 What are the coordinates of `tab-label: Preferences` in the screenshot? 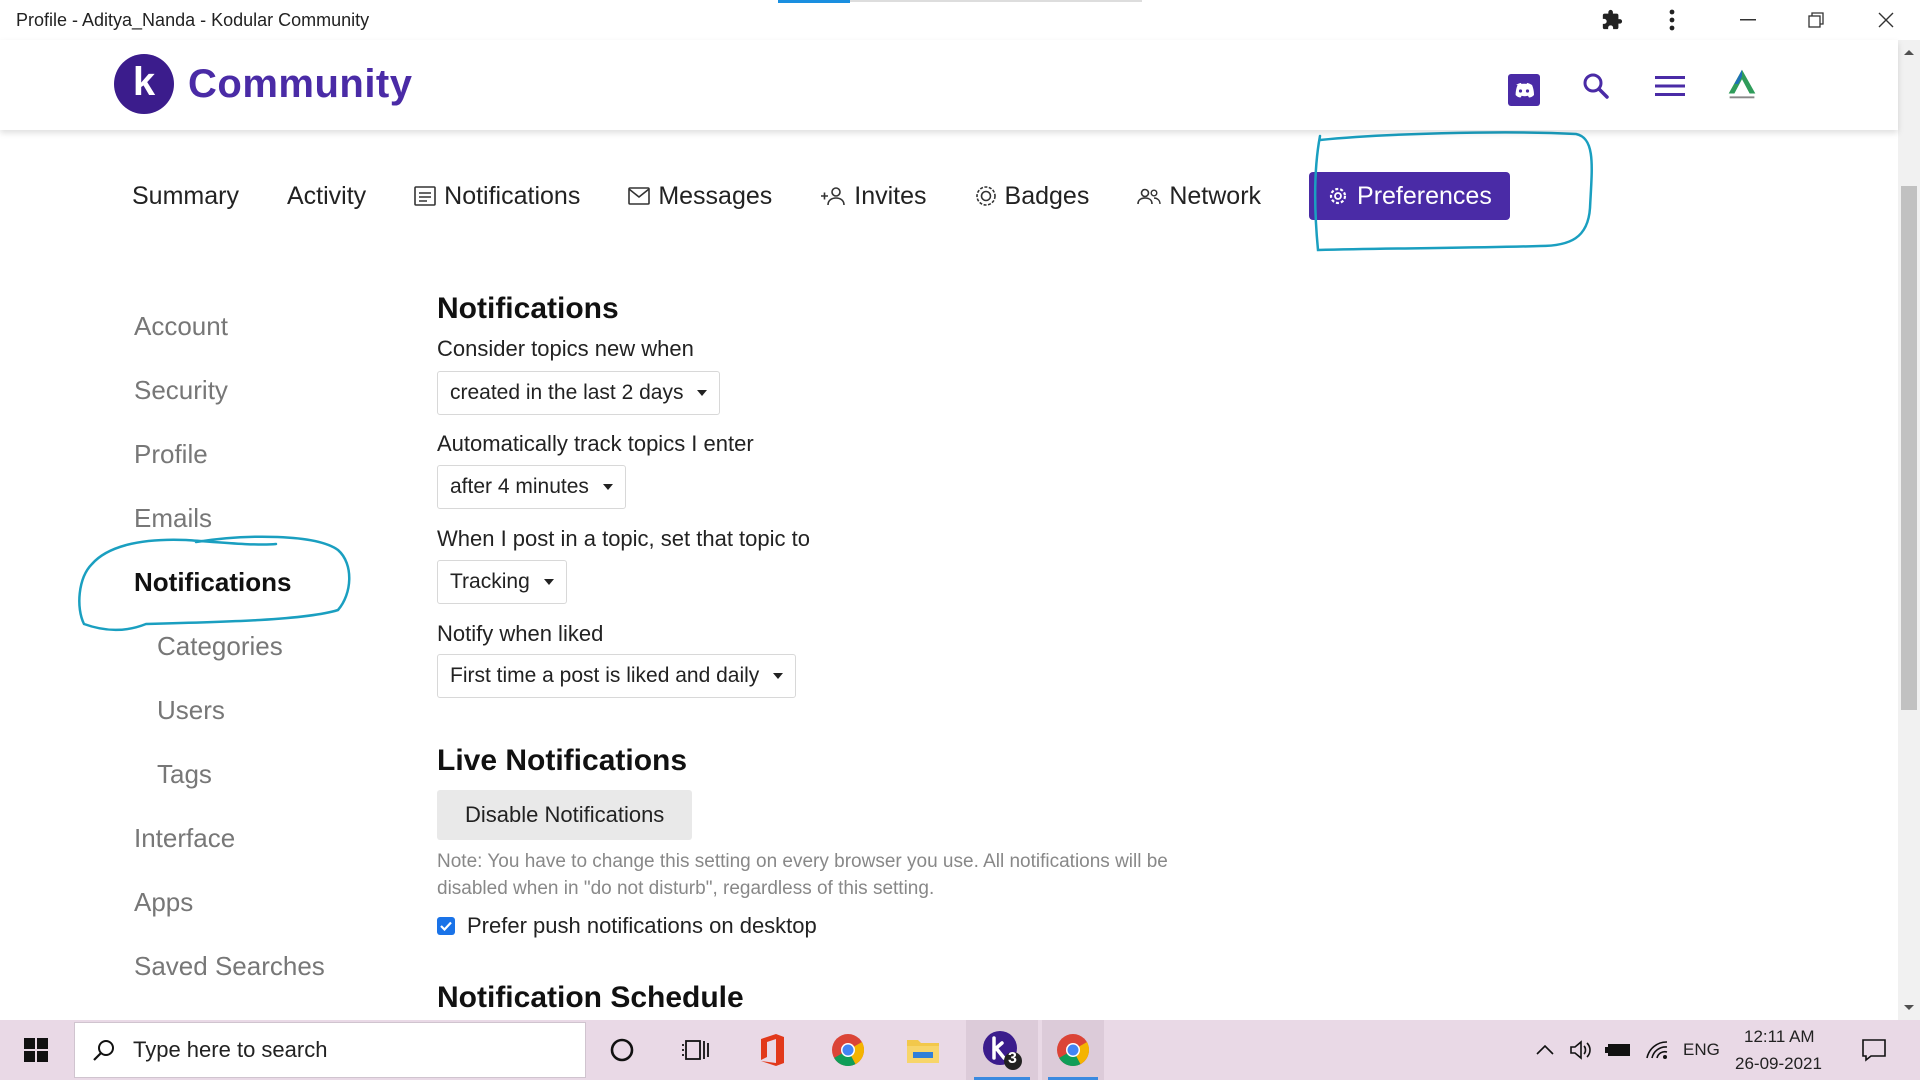 It's located at (1424, 195).